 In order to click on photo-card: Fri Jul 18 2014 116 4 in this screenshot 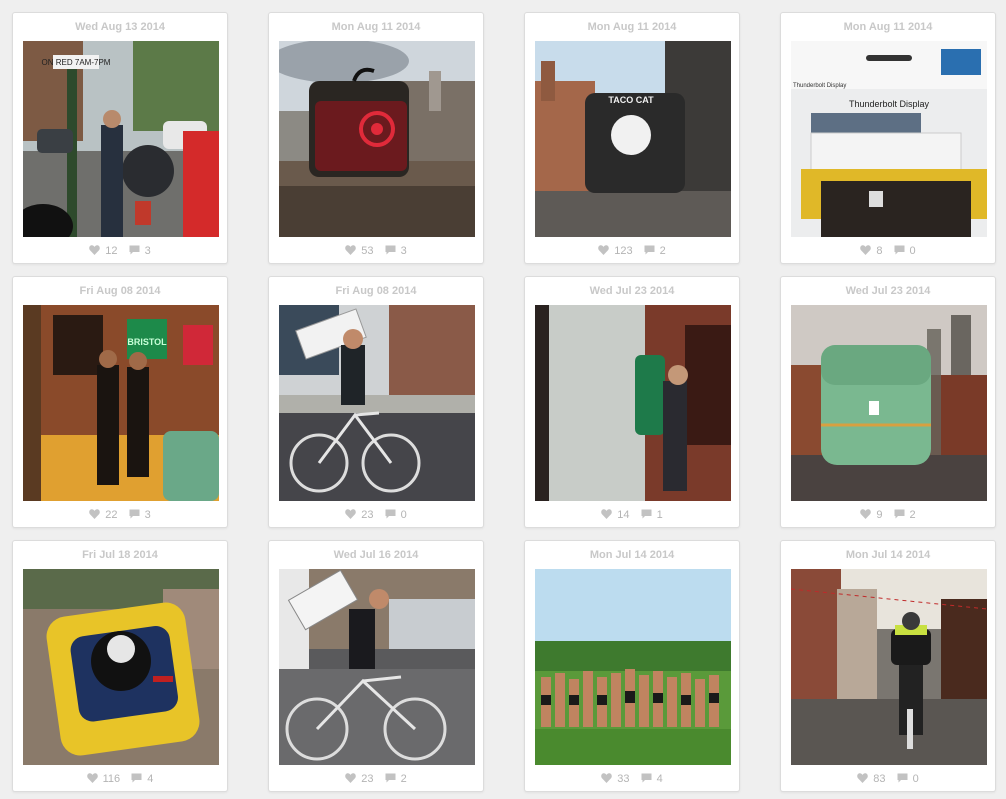, I will do `click(120, 666)`.